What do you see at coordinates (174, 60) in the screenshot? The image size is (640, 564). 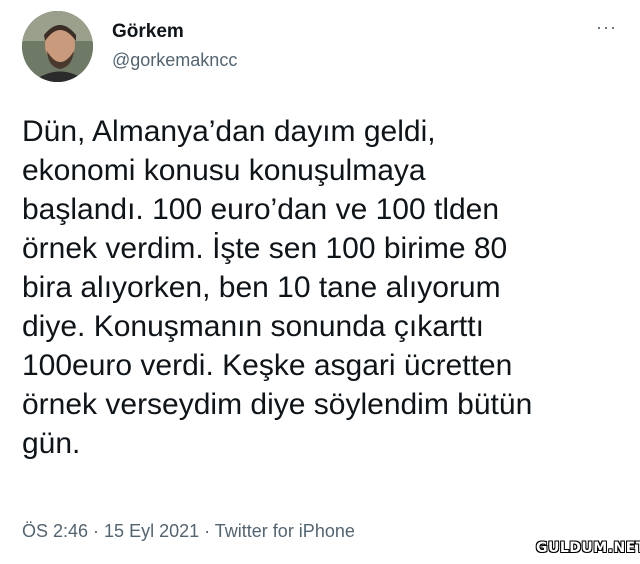 I see `user-handle: @gorkemakncc` at bounding box center [174, 60].